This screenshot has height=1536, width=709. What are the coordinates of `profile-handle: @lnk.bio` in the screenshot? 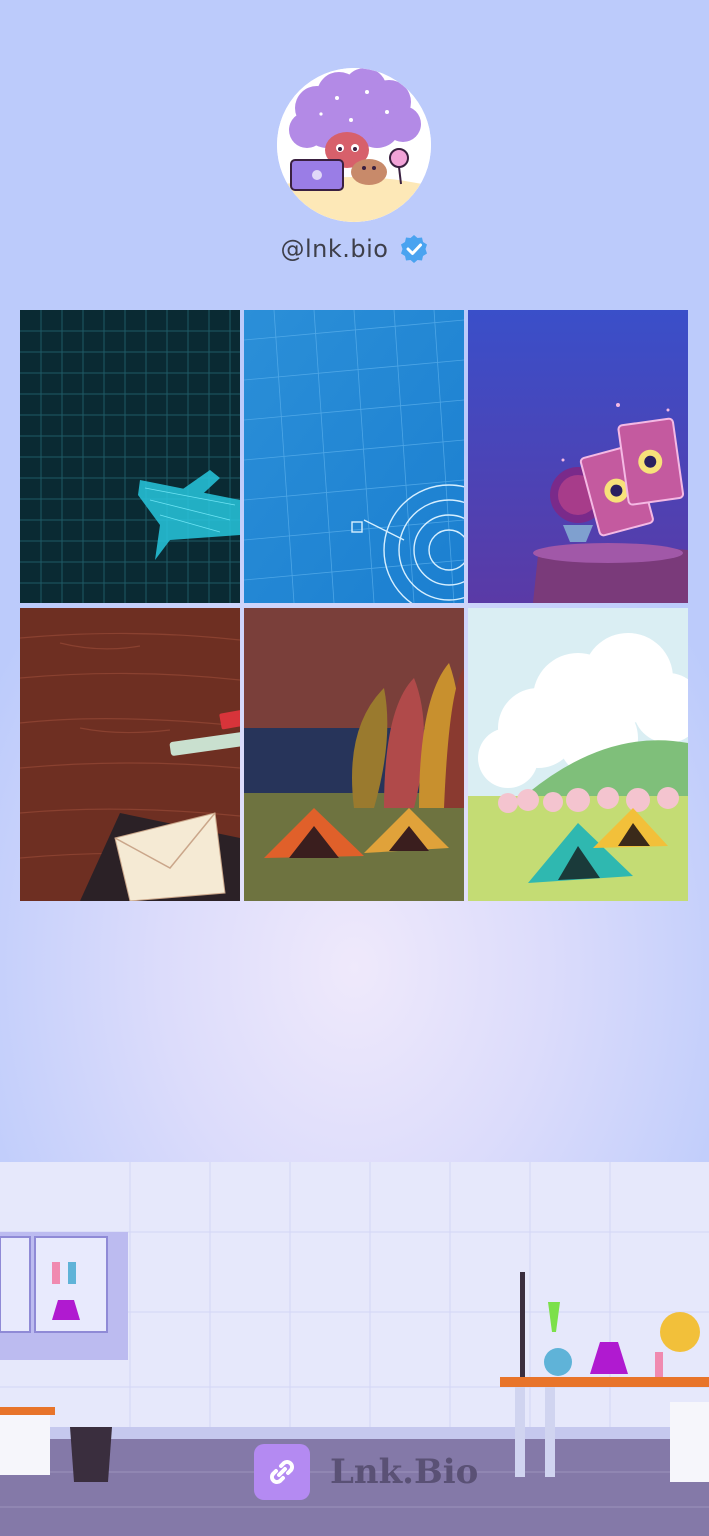 It's located at (334, 249).